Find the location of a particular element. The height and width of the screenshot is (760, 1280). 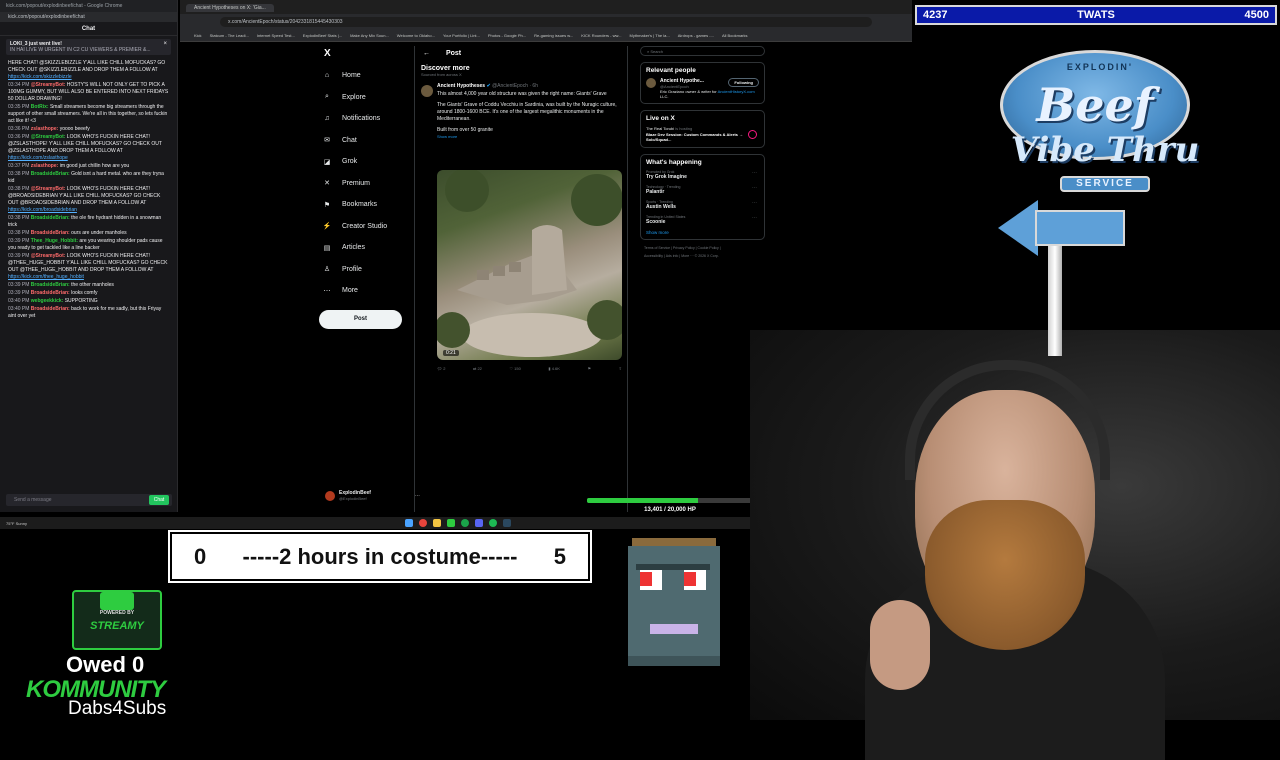

trends-show-more: Show more is located at coordinates (702, 232).